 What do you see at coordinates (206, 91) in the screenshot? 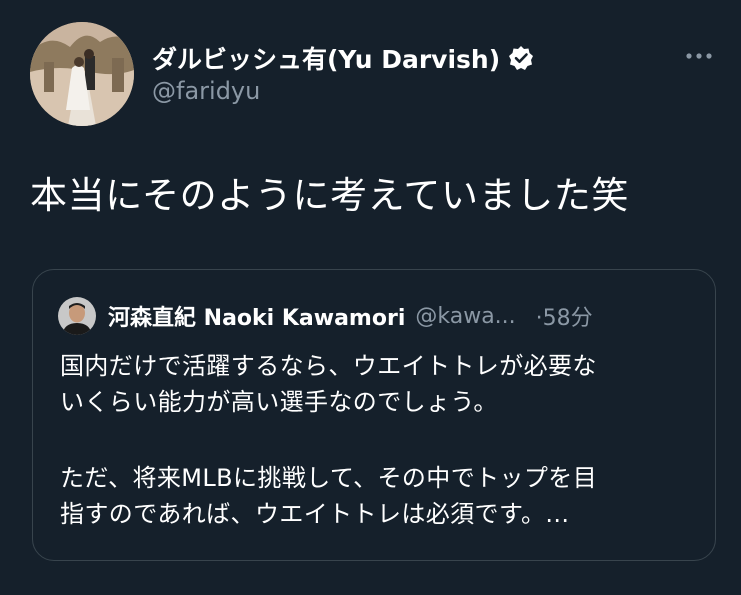
I see `author-handle: @faridyu` at bounding box center [206, 91].